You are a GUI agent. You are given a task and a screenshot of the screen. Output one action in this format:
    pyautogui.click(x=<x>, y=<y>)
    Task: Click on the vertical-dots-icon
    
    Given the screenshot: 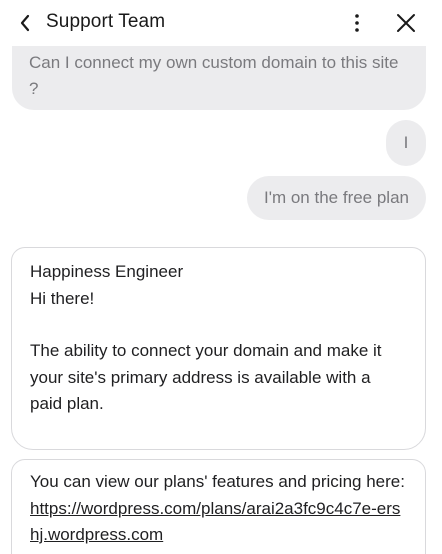 What is the action you would take?
    pyautogui.click(x=357, y=23)
    